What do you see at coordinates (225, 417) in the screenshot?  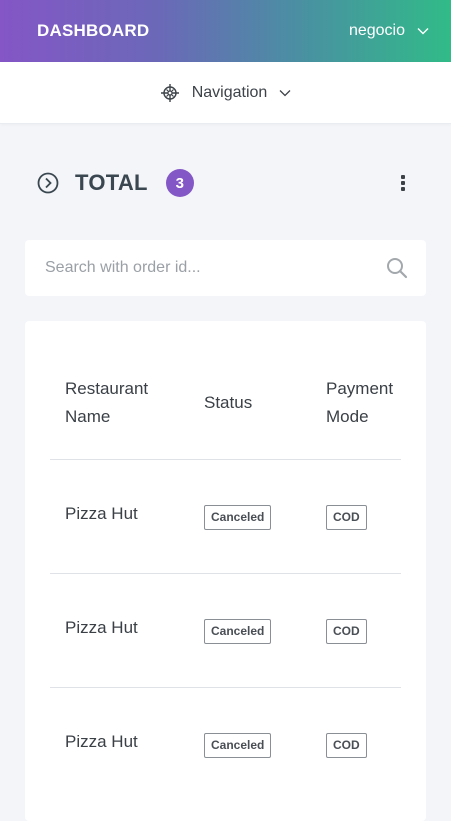 I see `table-header: Restaurant Name Status Payment Mode` at bounding box center [225, 417].